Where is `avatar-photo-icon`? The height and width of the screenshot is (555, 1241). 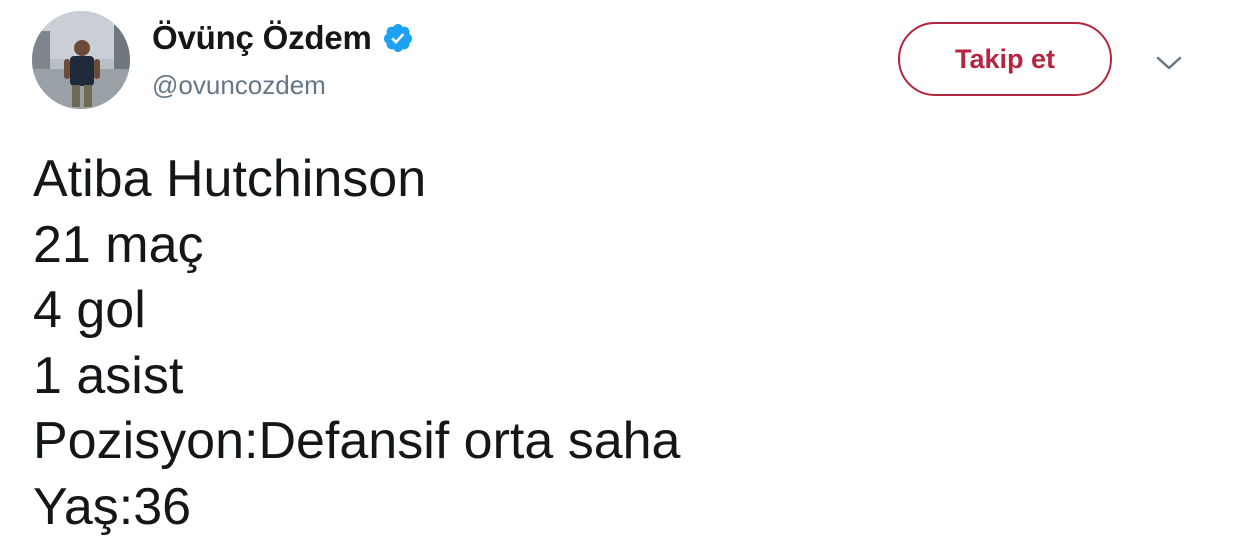
avatar-photo-icon is located at coordinates (81, 60).